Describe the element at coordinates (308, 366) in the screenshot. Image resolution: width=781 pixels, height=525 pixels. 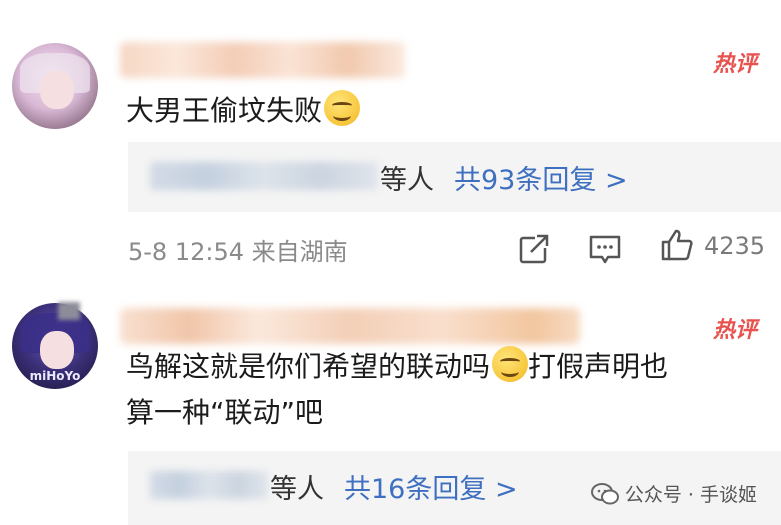
I see `comment-text-line1a: 鸟解这就是你们希望的联动吗` at that location.